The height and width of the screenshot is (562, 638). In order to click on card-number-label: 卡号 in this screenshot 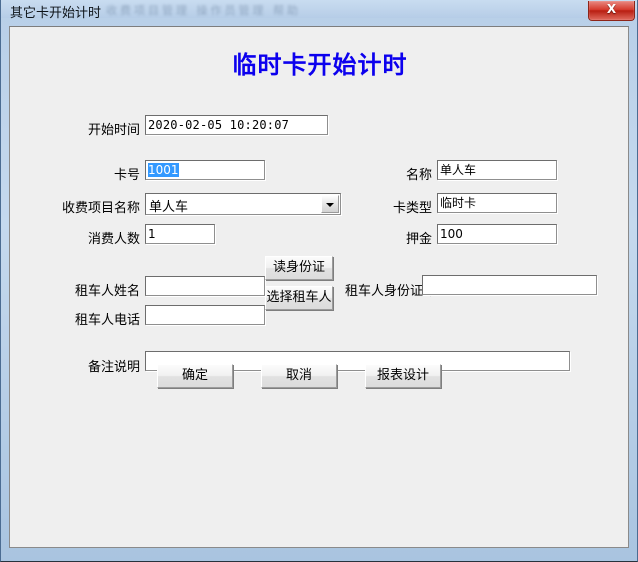, I will do `click(126, 175)`.